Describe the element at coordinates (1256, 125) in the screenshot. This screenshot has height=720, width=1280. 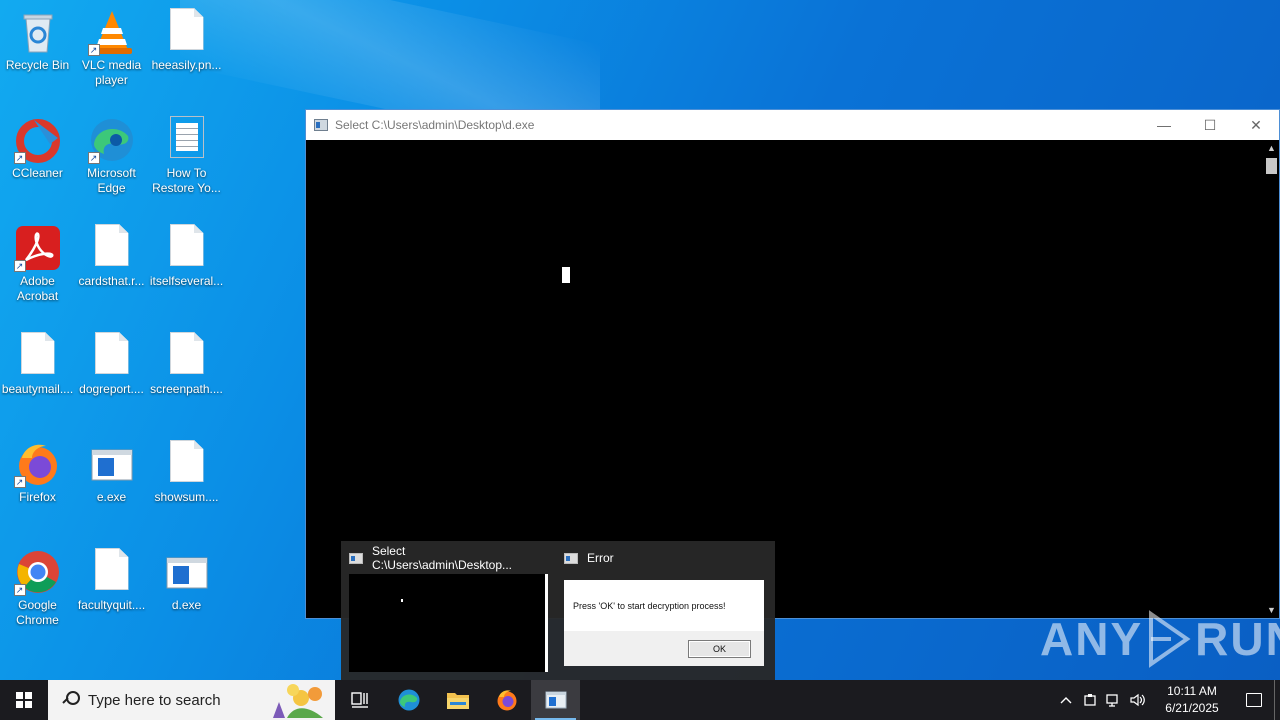
I see `close-button: ✕` at that location.